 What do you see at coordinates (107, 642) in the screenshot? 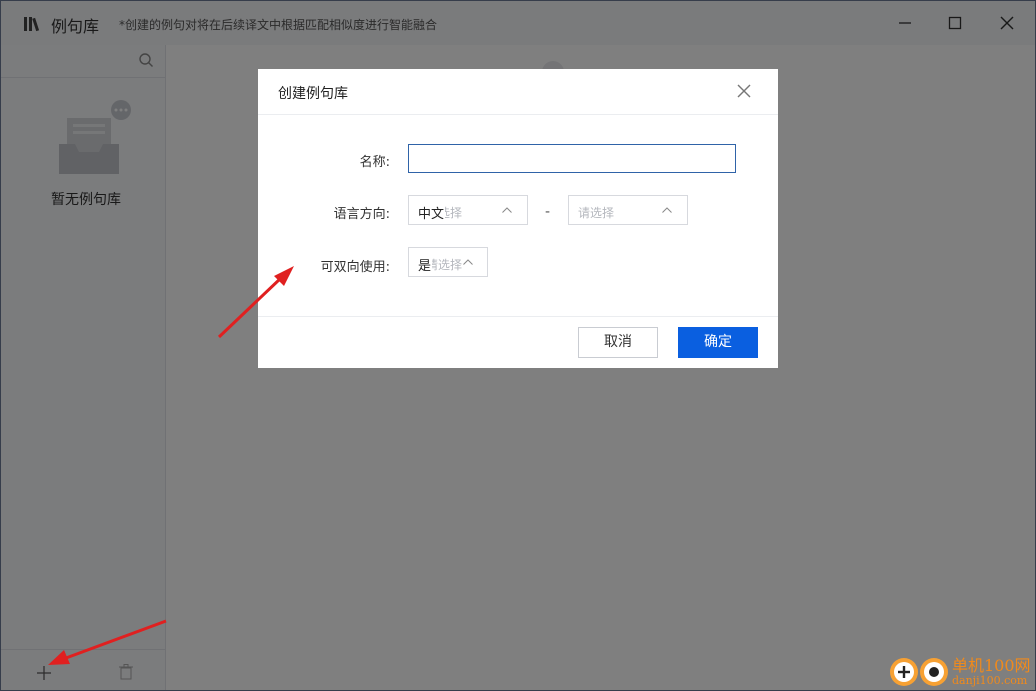
I see `arrow-to-add-button` at bounding box center [107, 642].